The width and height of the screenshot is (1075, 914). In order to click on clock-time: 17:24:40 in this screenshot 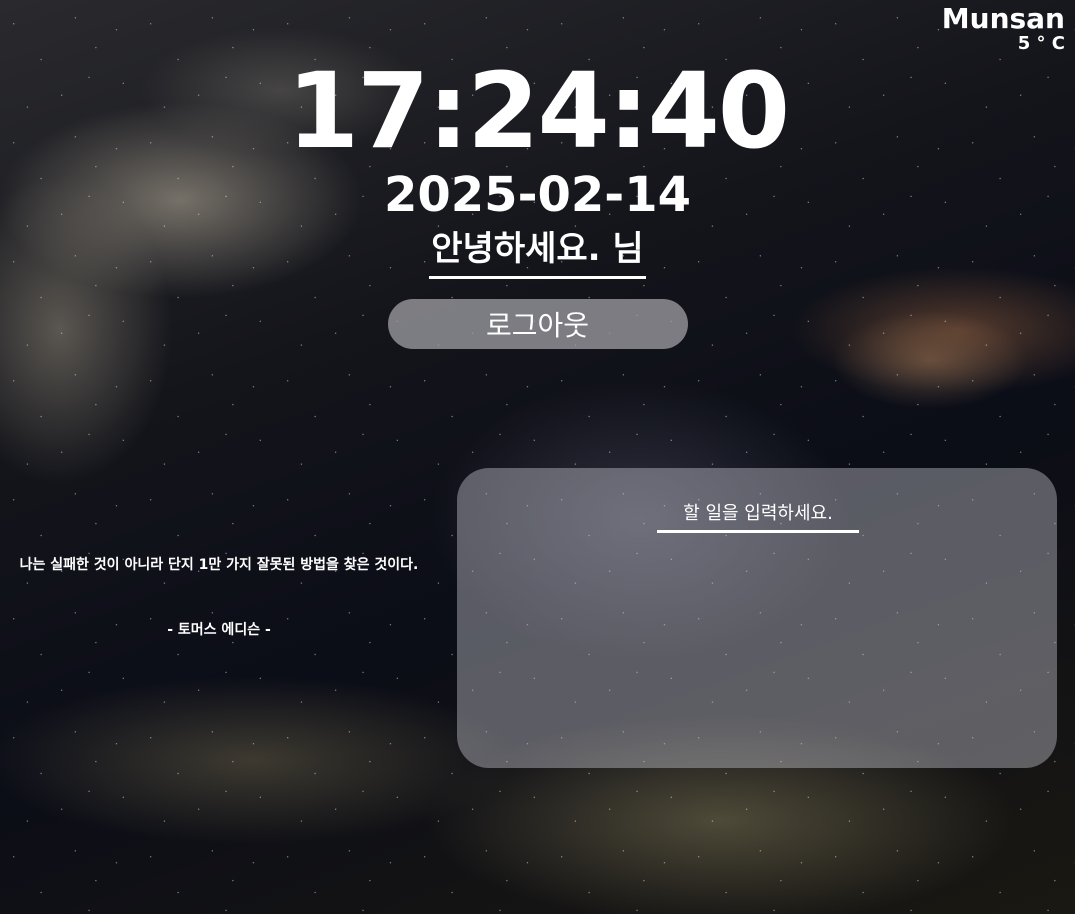, I will do `click(538, 111)`.